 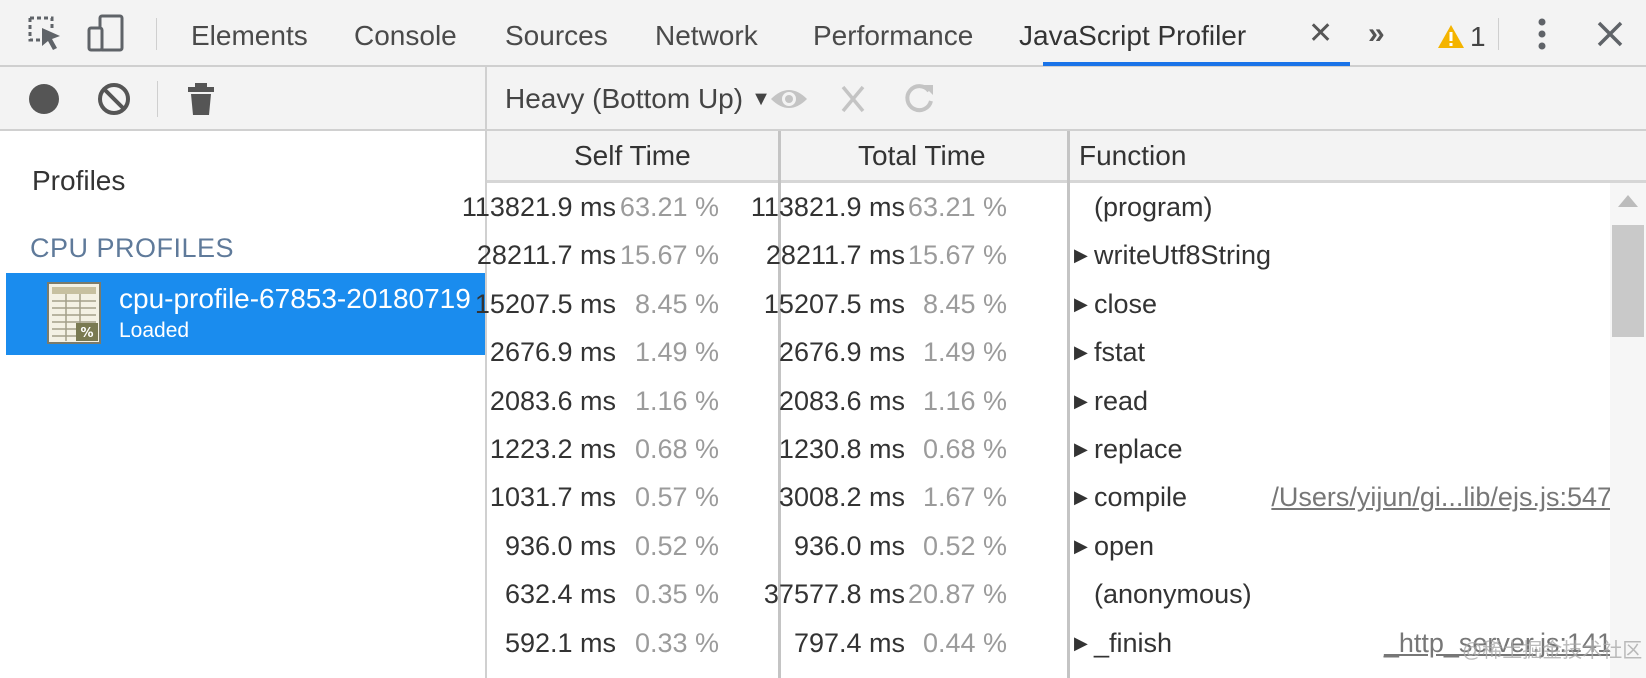 I want to click on function-name: writeUtf8String, so click(x=1183, y=255).